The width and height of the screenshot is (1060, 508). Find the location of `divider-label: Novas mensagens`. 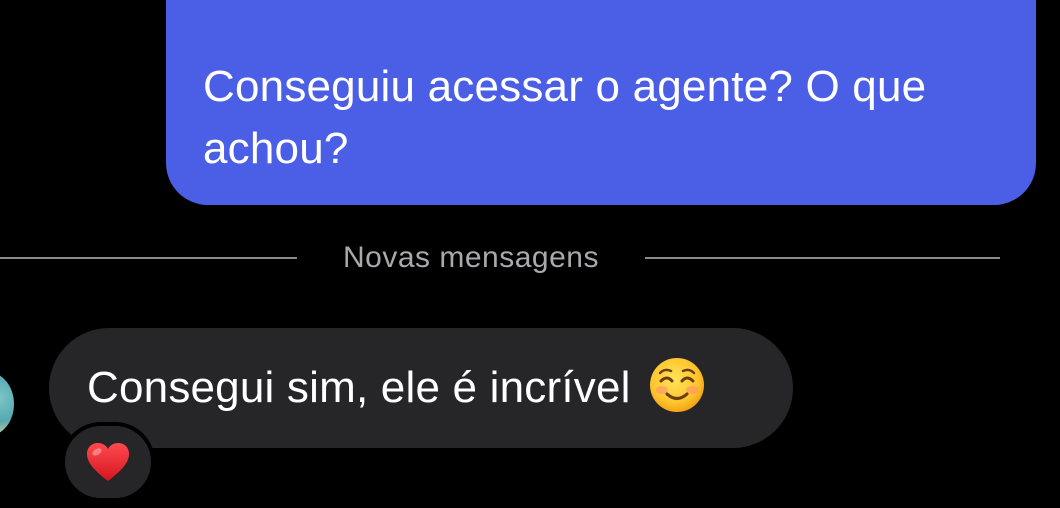

divider-label: Novas mensagens is located at coordinates (471, 257).